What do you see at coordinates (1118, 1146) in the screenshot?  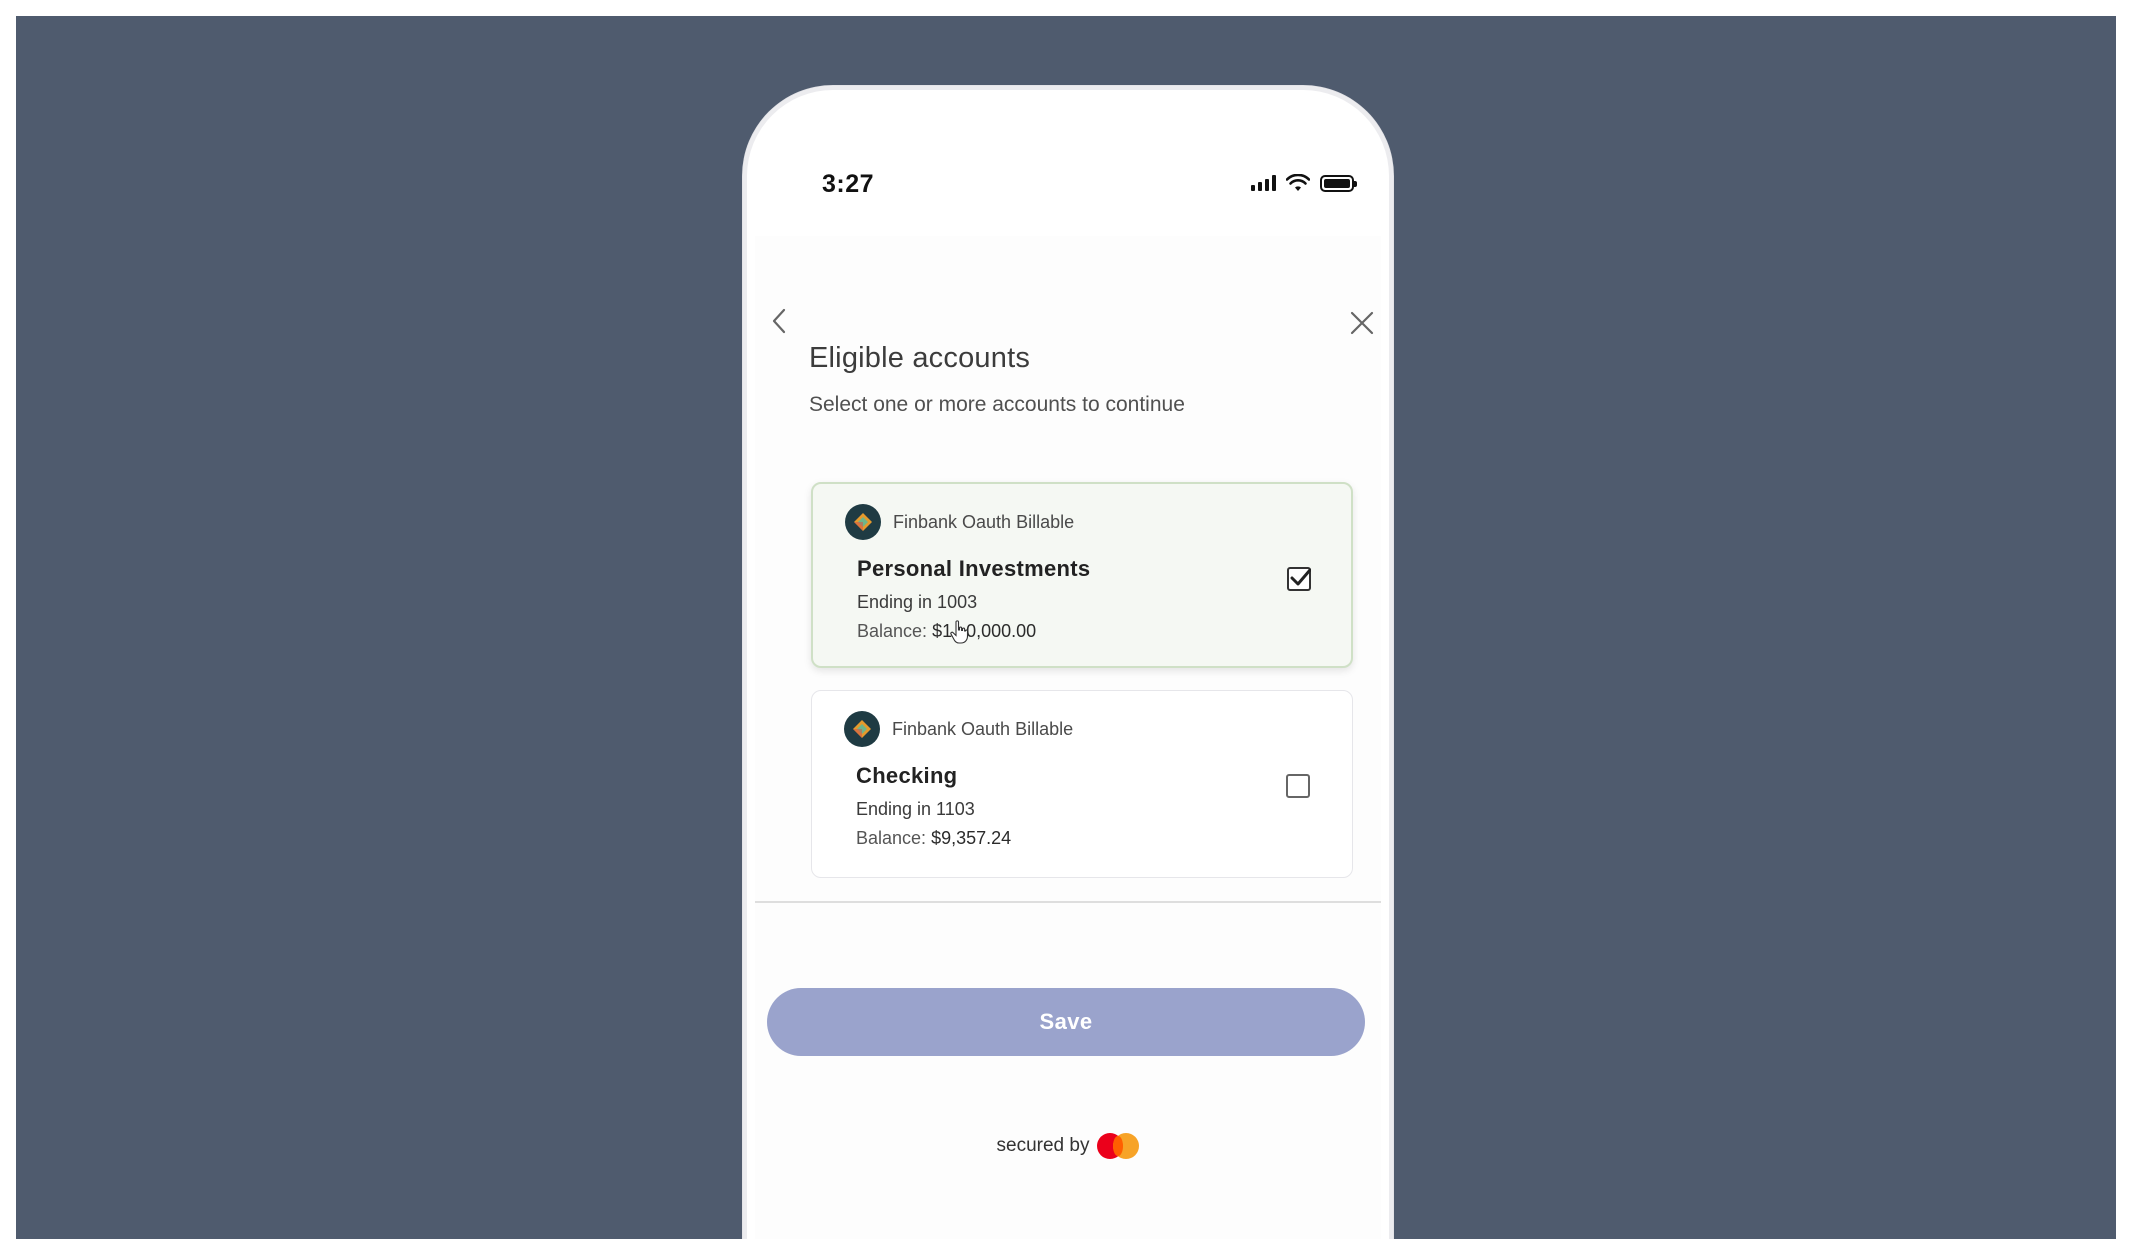 I see `mastercard-logo` at bounding box center [1118, 1146].